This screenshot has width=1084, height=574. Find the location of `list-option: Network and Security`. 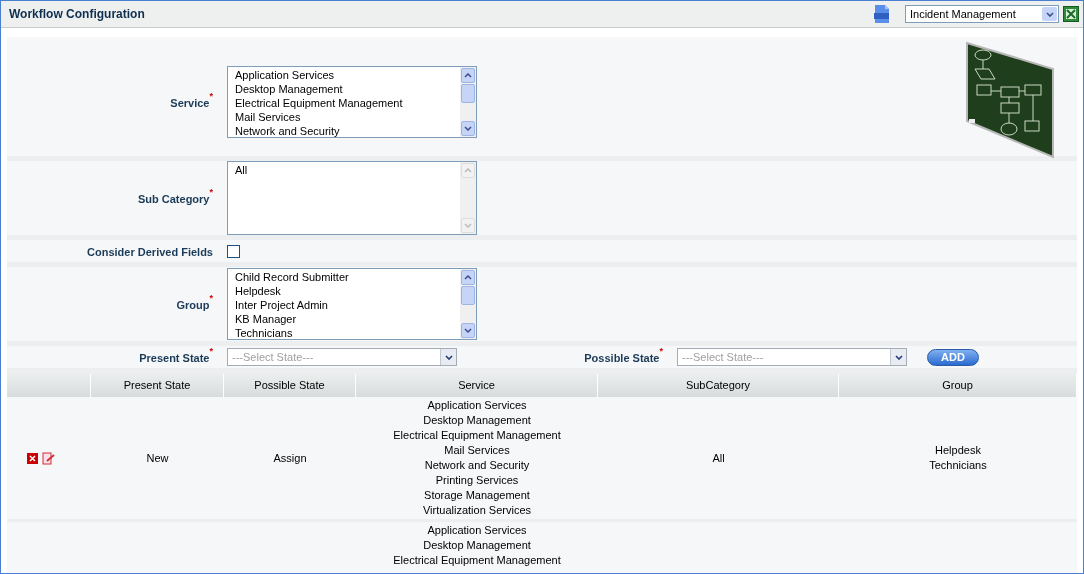

list-option: Network and Security is located at coordinates (347, 130).